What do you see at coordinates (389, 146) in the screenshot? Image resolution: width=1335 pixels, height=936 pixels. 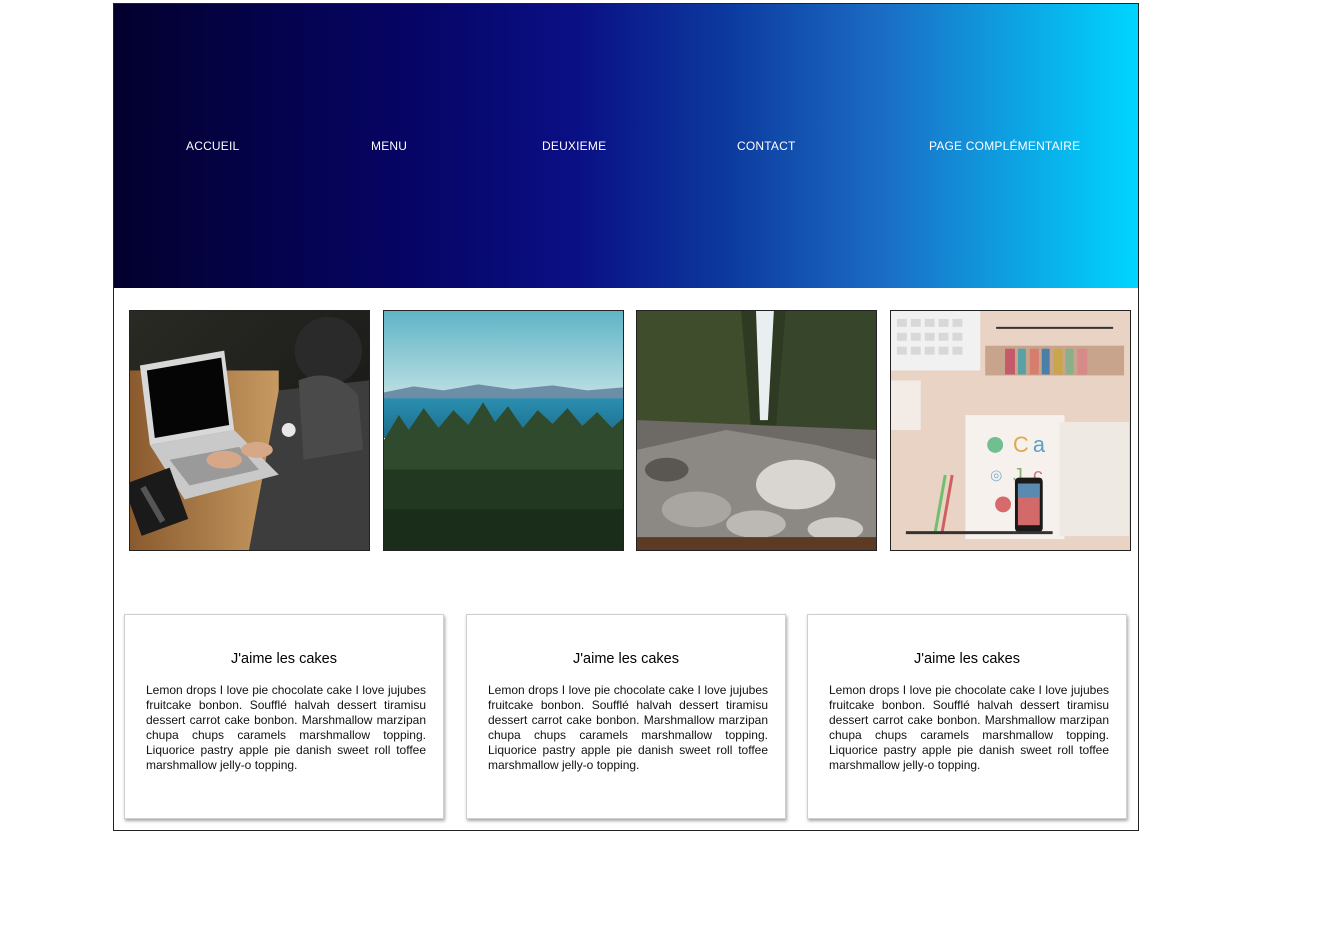 I see `nav-item-menu: MENU` at bounding box center [389, 146].